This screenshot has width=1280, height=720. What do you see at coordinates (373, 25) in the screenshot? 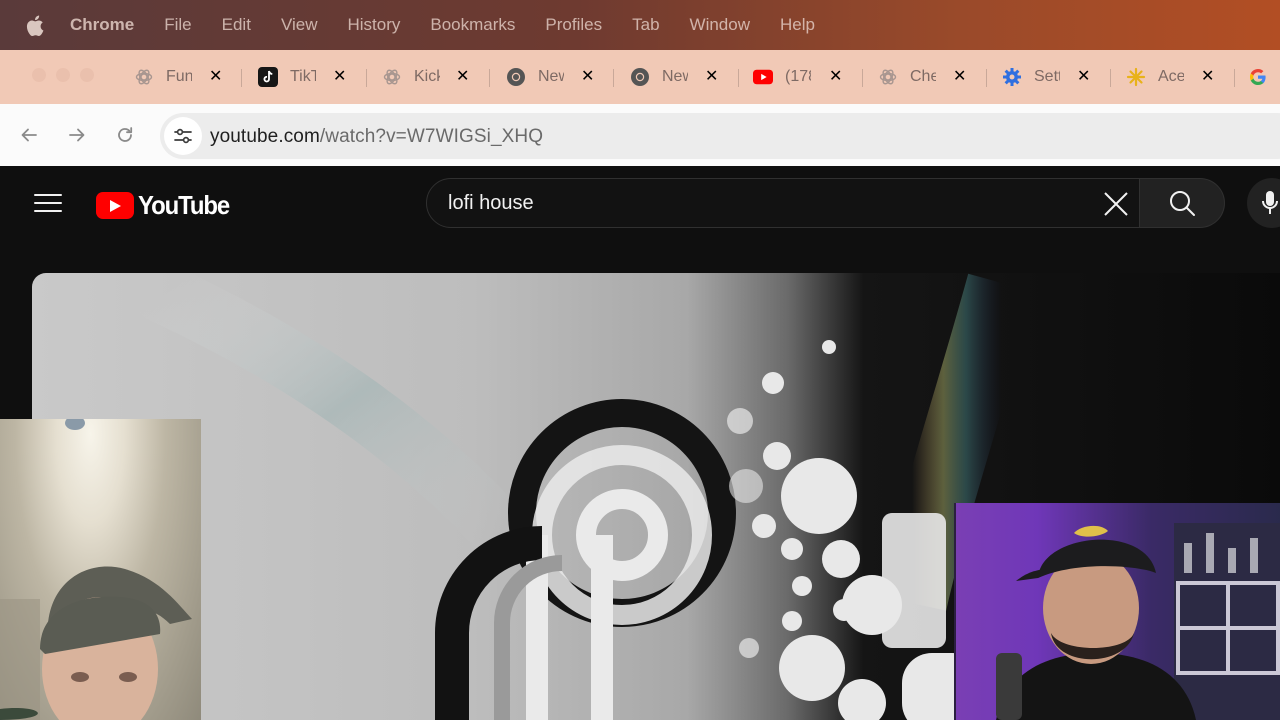
I see `menu-history: History` at bounding box center [373, 25].